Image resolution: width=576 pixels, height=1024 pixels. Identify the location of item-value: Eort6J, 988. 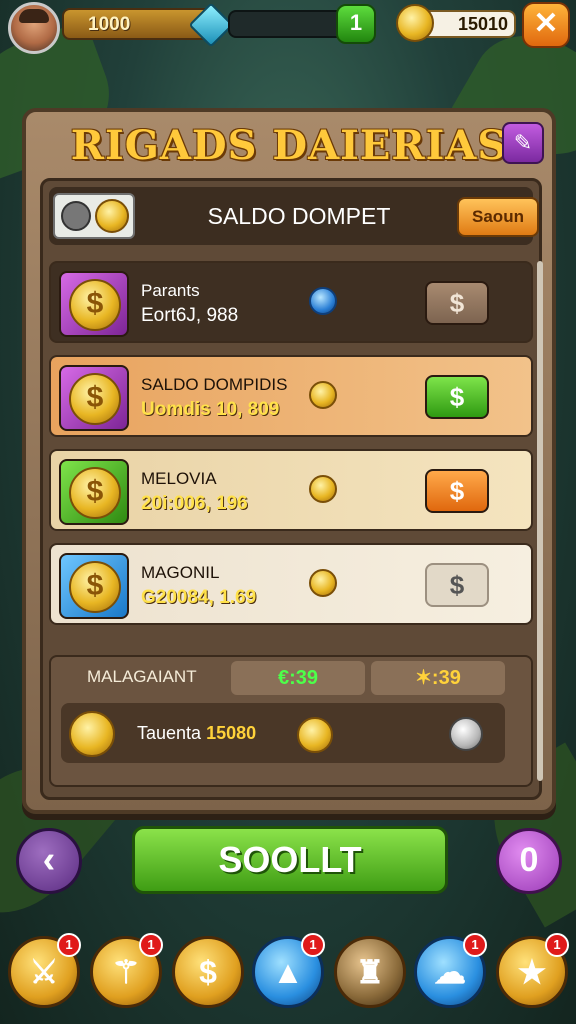
(190, 315).